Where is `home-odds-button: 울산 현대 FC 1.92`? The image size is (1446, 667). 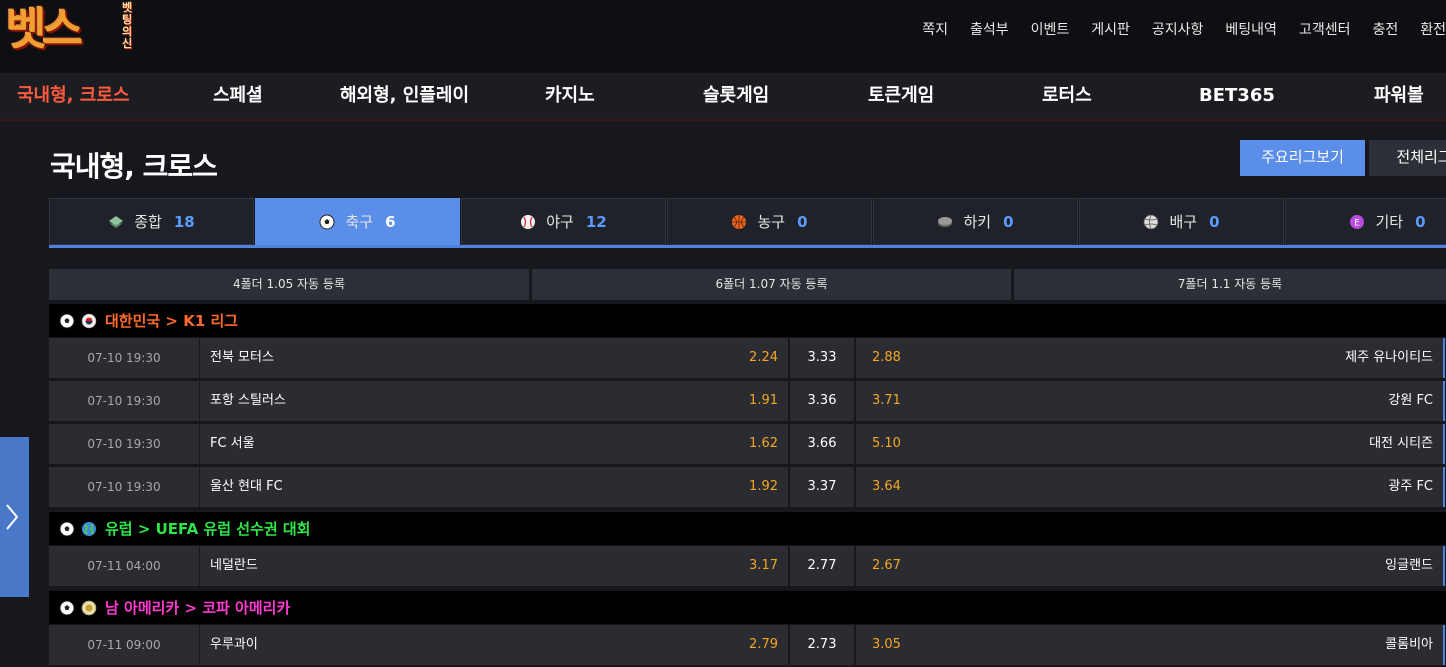
home-odds-button: 울산 현대 FC 1.92 is located at coordinates (494, 487).